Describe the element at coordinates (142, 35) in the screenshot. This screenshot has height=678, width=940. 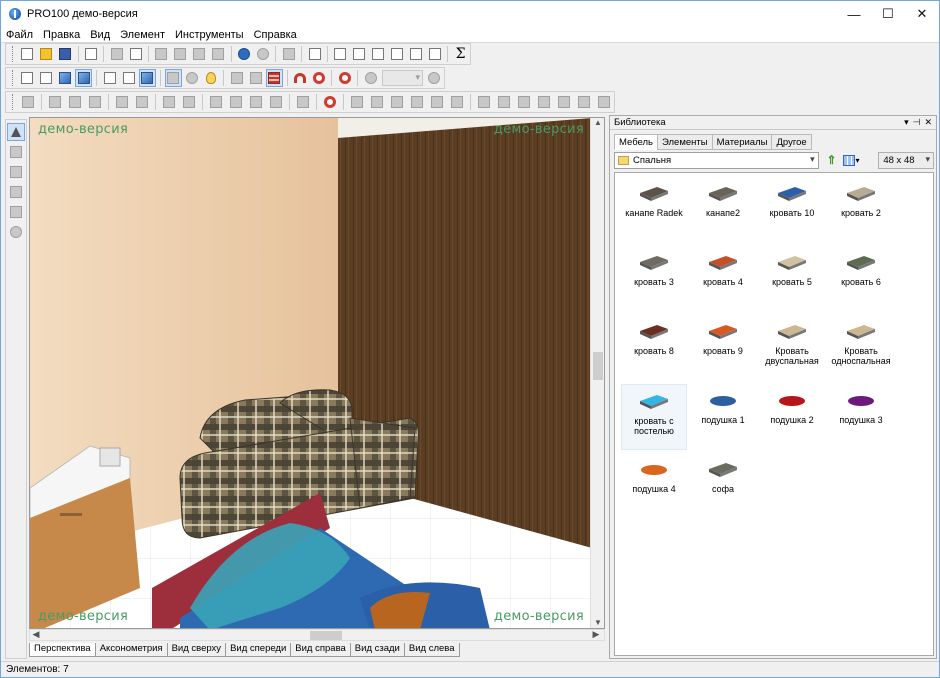
I see `menu-element: Элемент` at that location.